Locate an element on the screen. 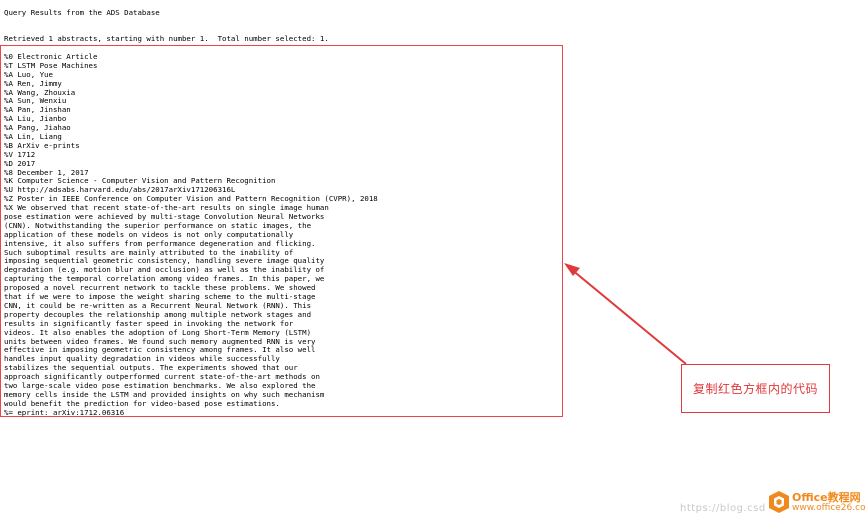 The width and height of the screenshot is (866, 520). brand-watermark: Office教程网 www.office26.com is located at coordinates (817, 503).